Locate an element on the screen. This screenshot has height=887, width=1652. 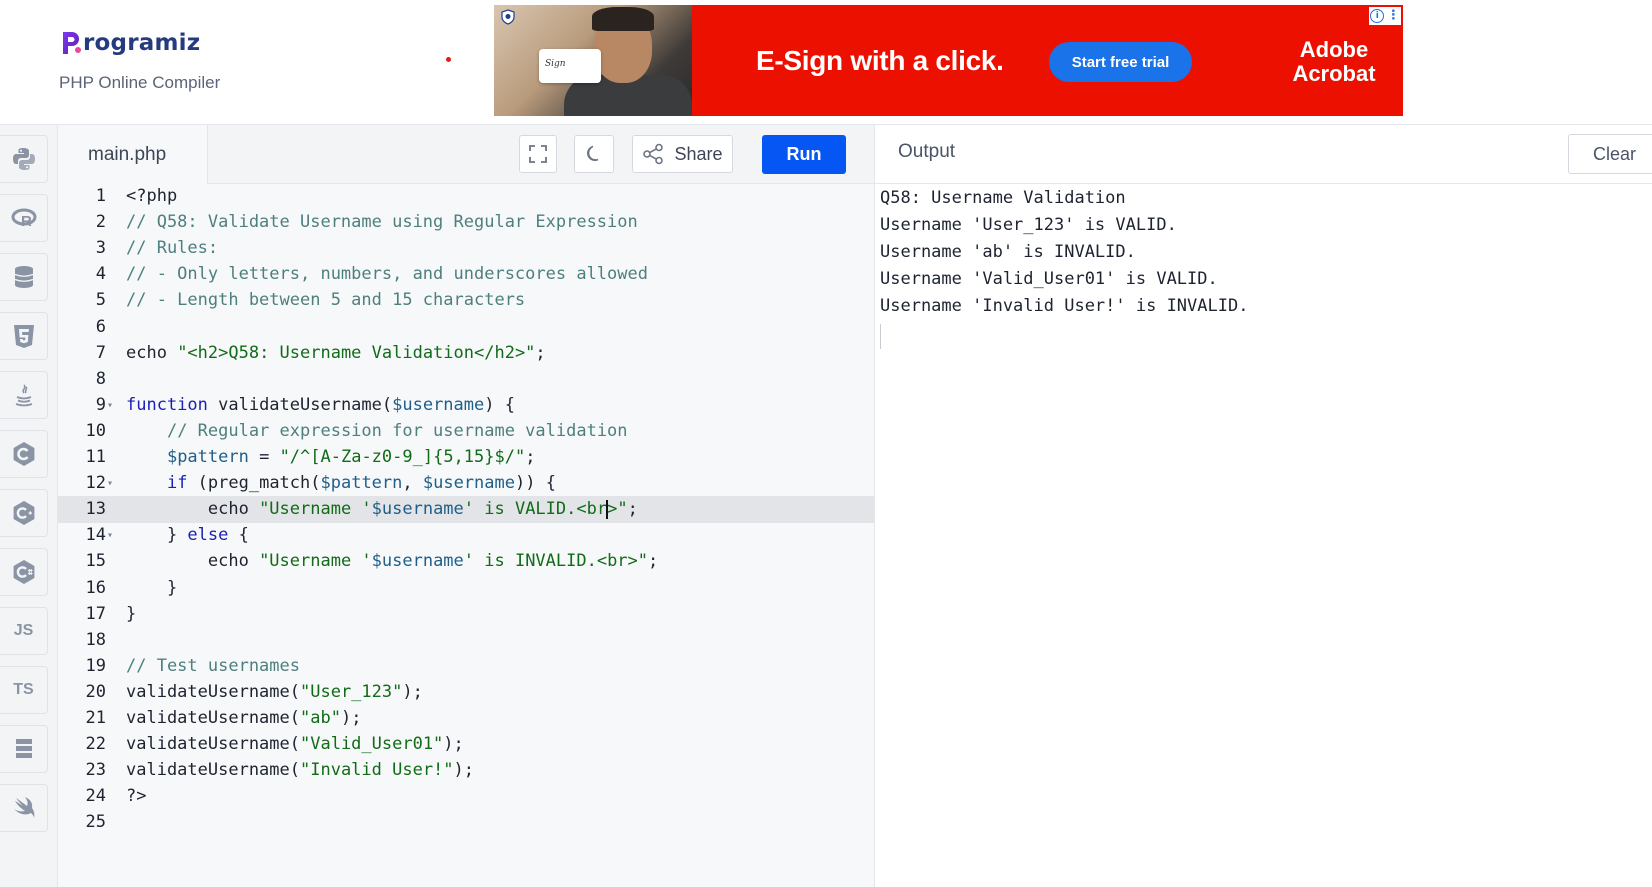
brand-name: rogramiz is located at coordinates (142, 43).